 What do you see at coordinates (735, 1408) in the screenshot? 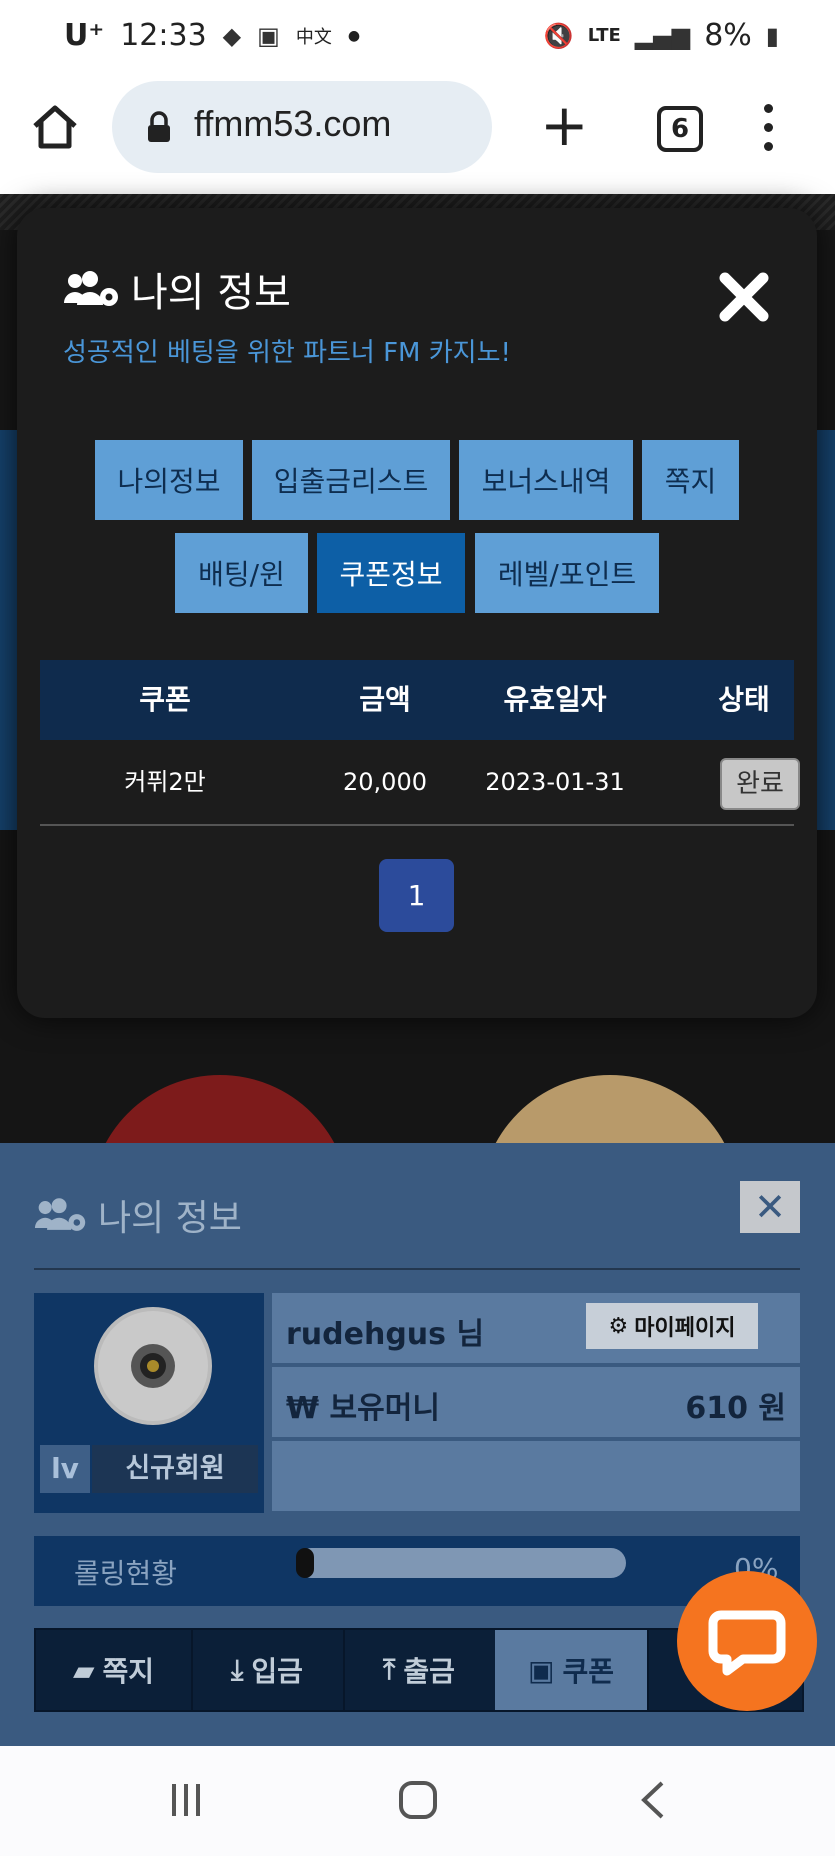
I see `balance-value: 610 원` at bounding box center [735, 1408].